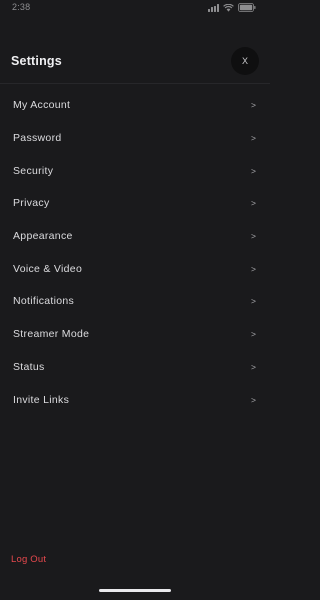  I want to click on logout-button: Log Out, so click(28, 559).